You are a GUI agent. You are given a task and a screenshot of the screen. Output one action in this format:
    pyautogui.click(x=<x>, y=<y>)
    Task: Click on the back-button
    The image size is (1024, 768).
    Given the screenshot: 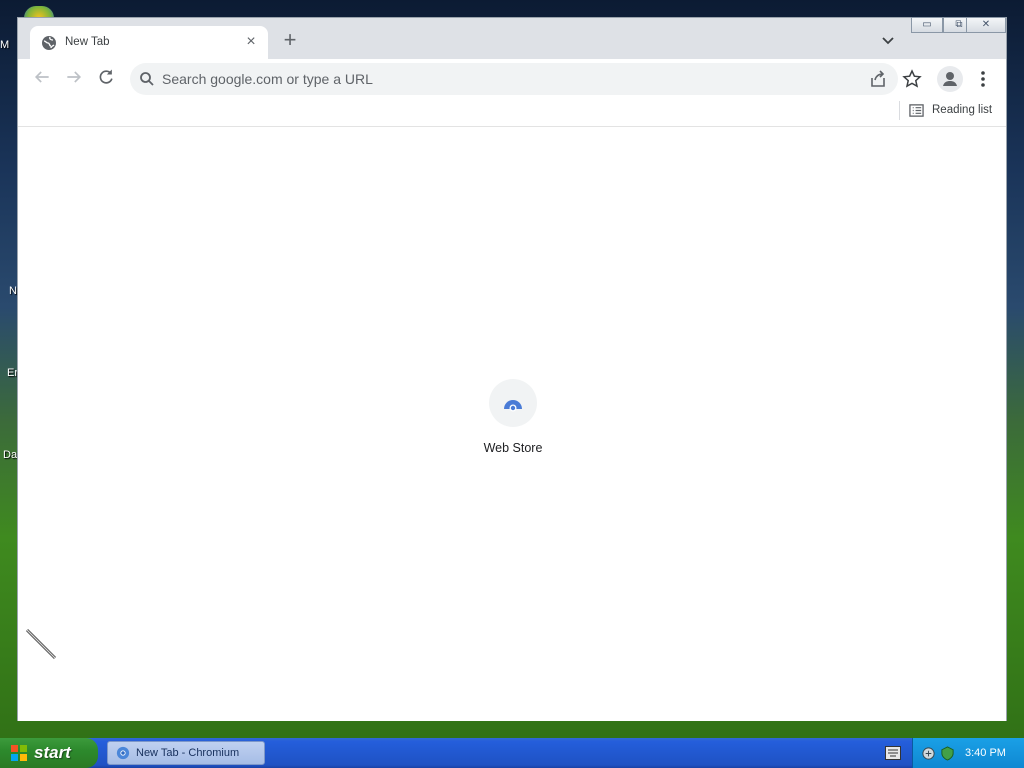 What is the action you would take?
    pyautogui.click(x=42, y=79)
    